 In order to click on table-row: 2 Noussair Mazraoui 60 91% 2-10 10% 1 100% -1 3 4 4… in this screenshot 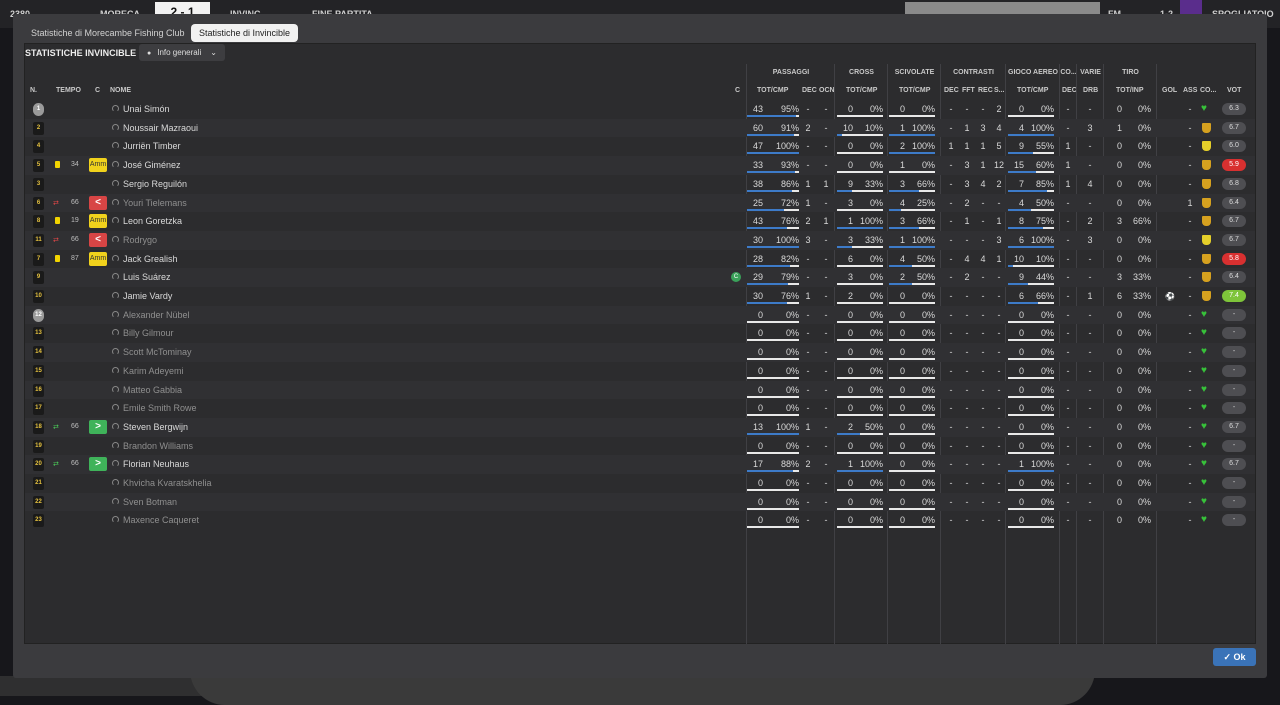, I will do `click(640, 128)`.